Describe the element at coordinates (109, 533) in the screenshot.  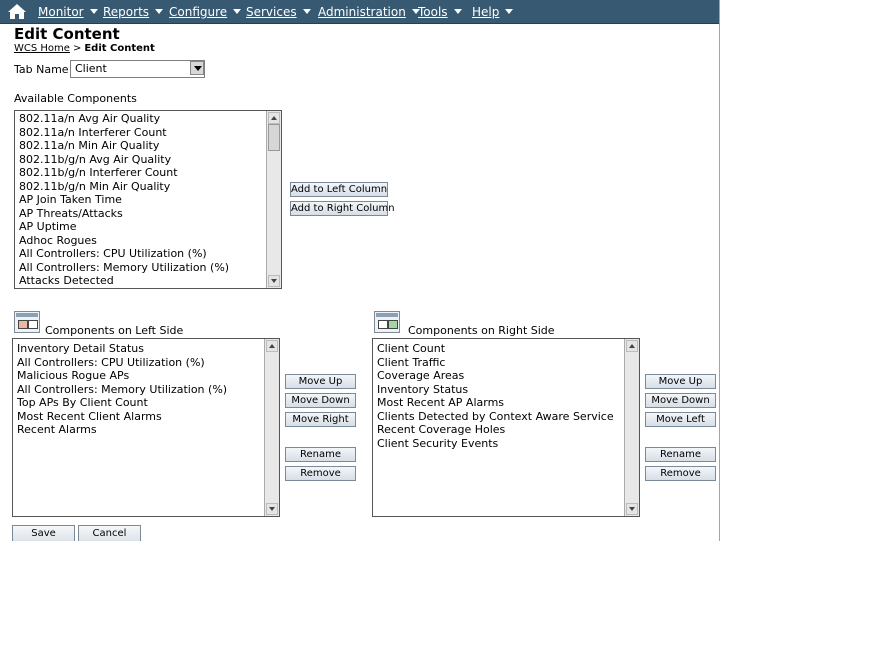
I see `cancel-button: Cancel` at that location.